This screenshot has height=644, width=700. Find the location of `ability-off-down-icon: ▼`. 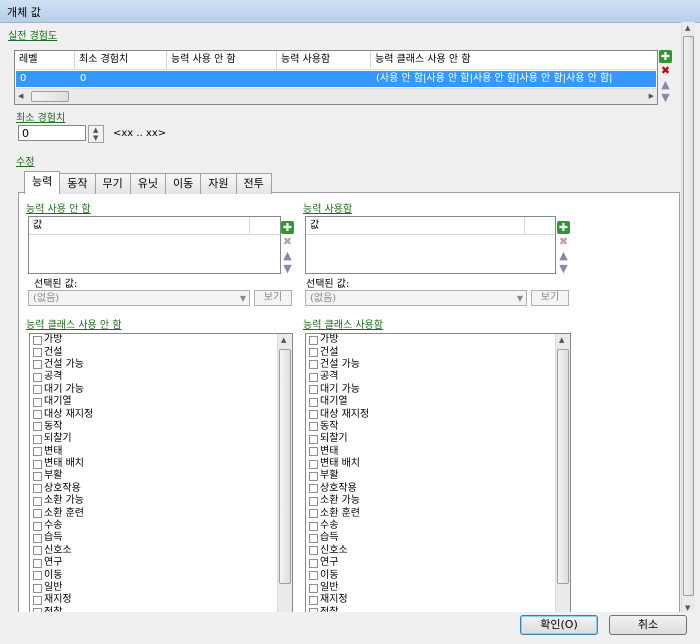

ability-off-down-icon: ▼ is located at coordinates (287, 268).